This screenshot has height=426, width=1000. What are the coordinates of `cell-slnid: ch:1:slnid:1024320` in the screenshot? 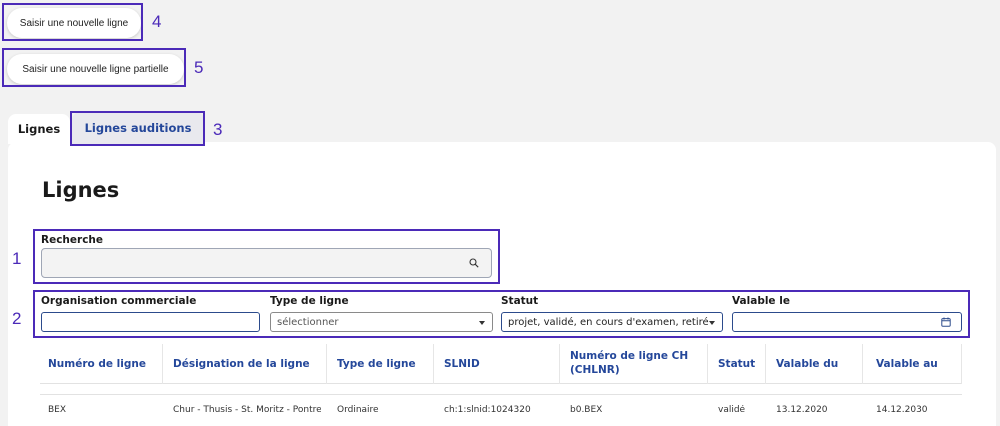 It's located at (487, 410).